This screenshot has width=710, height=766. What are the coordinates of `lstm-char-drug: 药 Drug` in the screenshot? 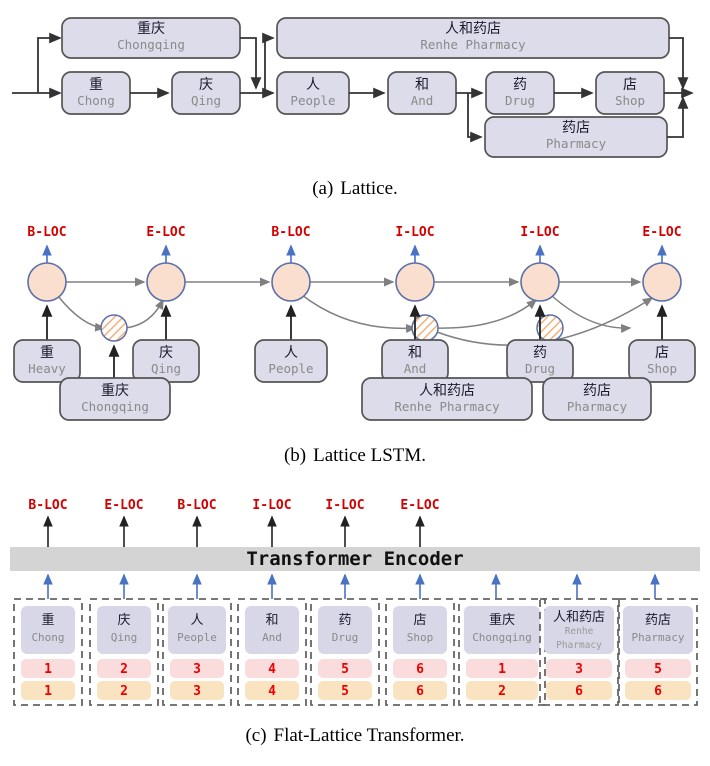 It's located at (540, 361).